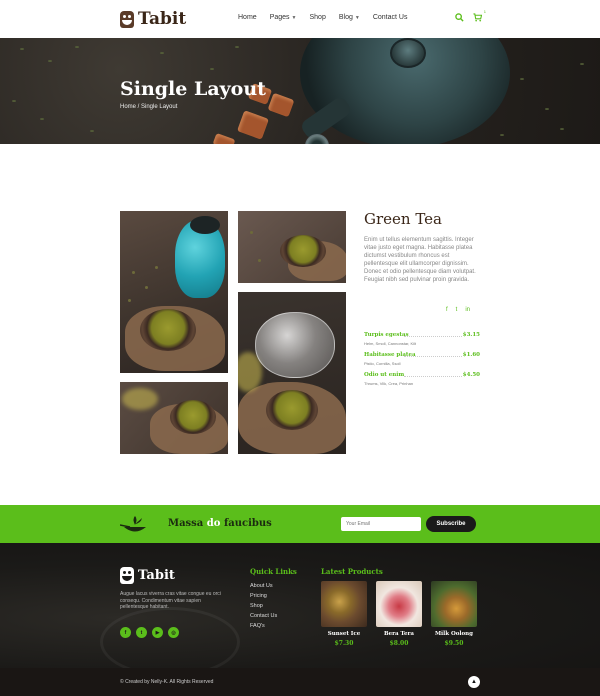  What do you see at coordinates (389, 383) in the screenshot?
I see `price-item-ingredients: Thrums, Vilk, Crea, Prinhan` at bounding box center [389, 383].